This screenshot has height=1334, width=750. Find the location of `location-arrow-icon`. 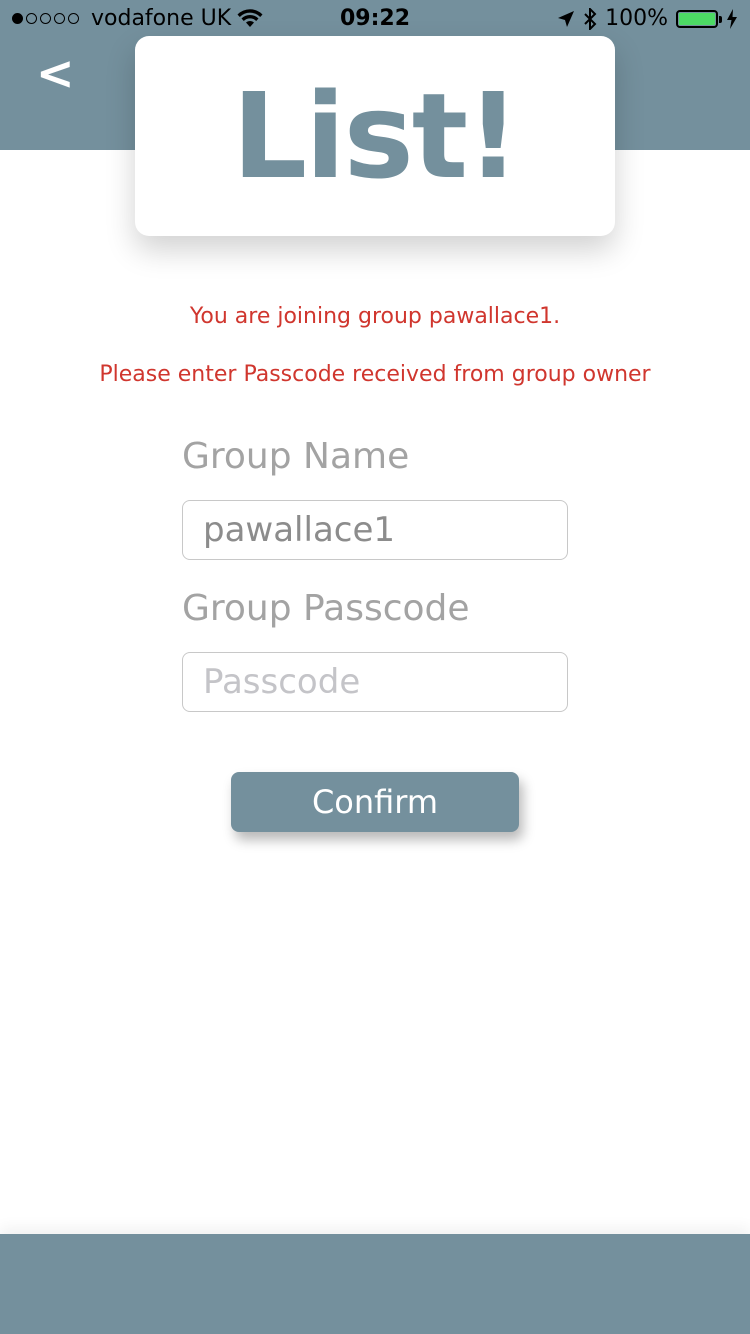

location-arrow-icon is located at coordinates (566, 18).